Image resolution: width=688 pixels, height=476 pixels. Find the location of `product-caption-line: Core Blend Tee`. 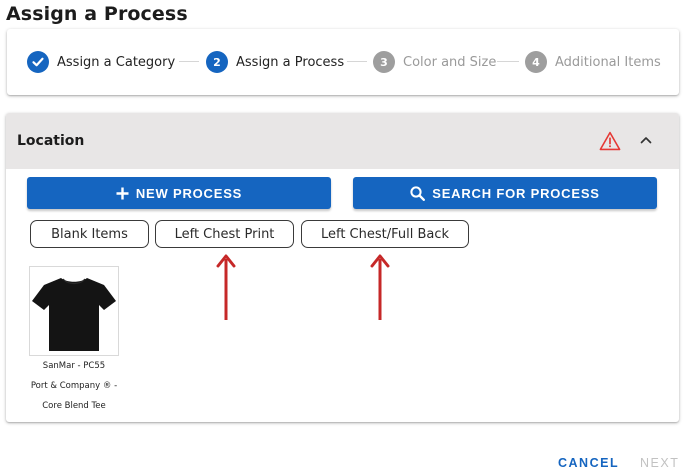

product-caption-line: Core Blend Tee is located at coordinates (74, 406).